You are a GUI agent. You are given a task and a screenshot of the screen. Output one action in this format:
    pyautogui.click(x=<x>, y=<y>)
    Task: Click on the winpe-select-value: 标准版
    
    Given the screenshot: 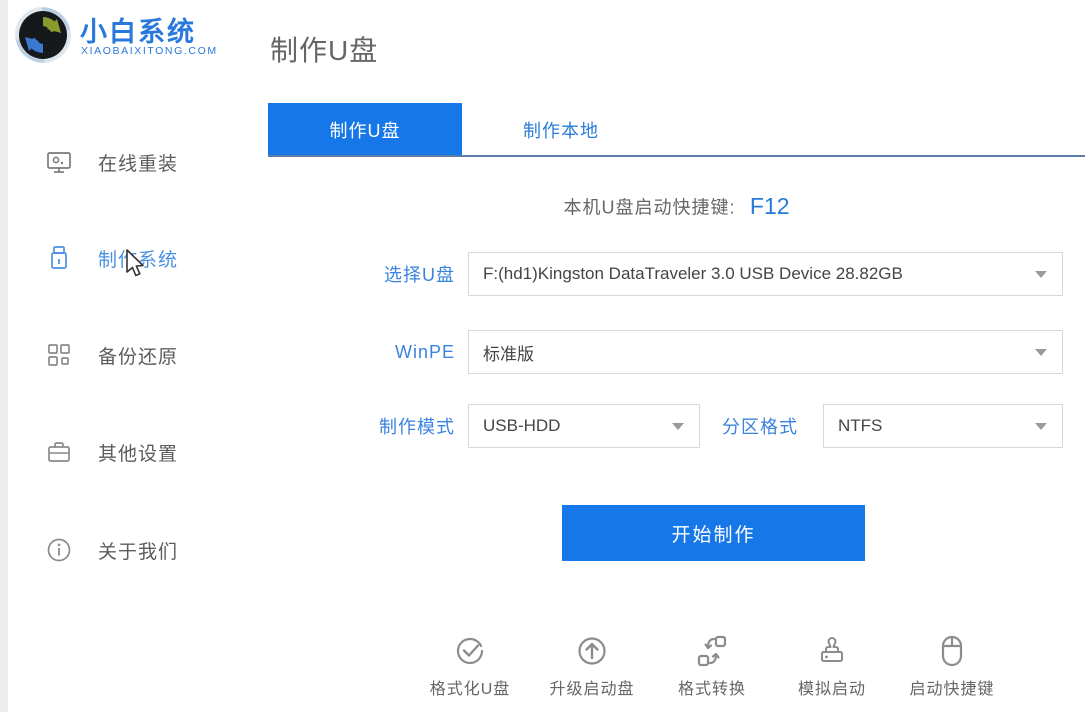 What is the action you would take?
    pyautogui.click(x=508, y=354)
    